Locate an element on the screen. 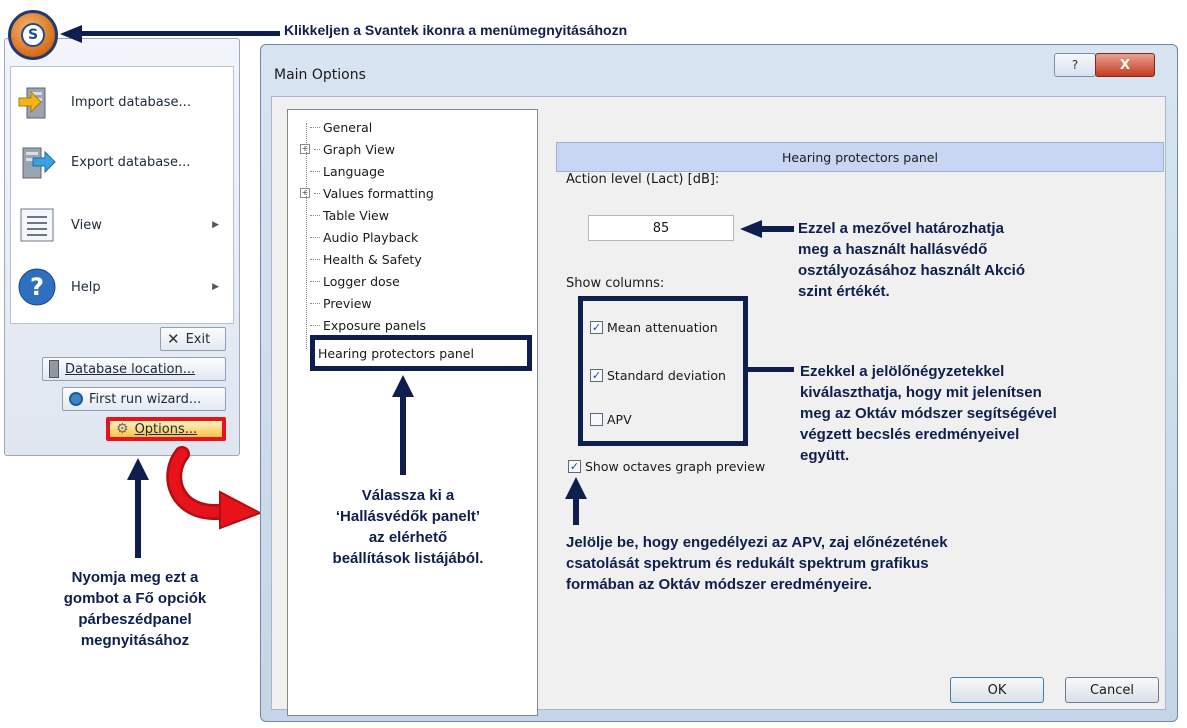 The image size is (1187, 728). exit-button: ✕ Exit is located at coordinates (193, 339).